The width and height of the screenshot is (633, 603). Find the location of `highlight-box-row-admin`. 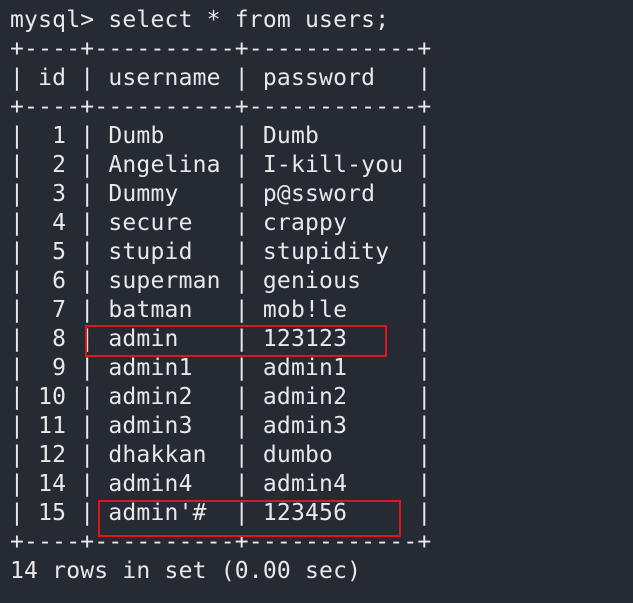

highlight-box-row-admin is located at coordinates (236, 341).